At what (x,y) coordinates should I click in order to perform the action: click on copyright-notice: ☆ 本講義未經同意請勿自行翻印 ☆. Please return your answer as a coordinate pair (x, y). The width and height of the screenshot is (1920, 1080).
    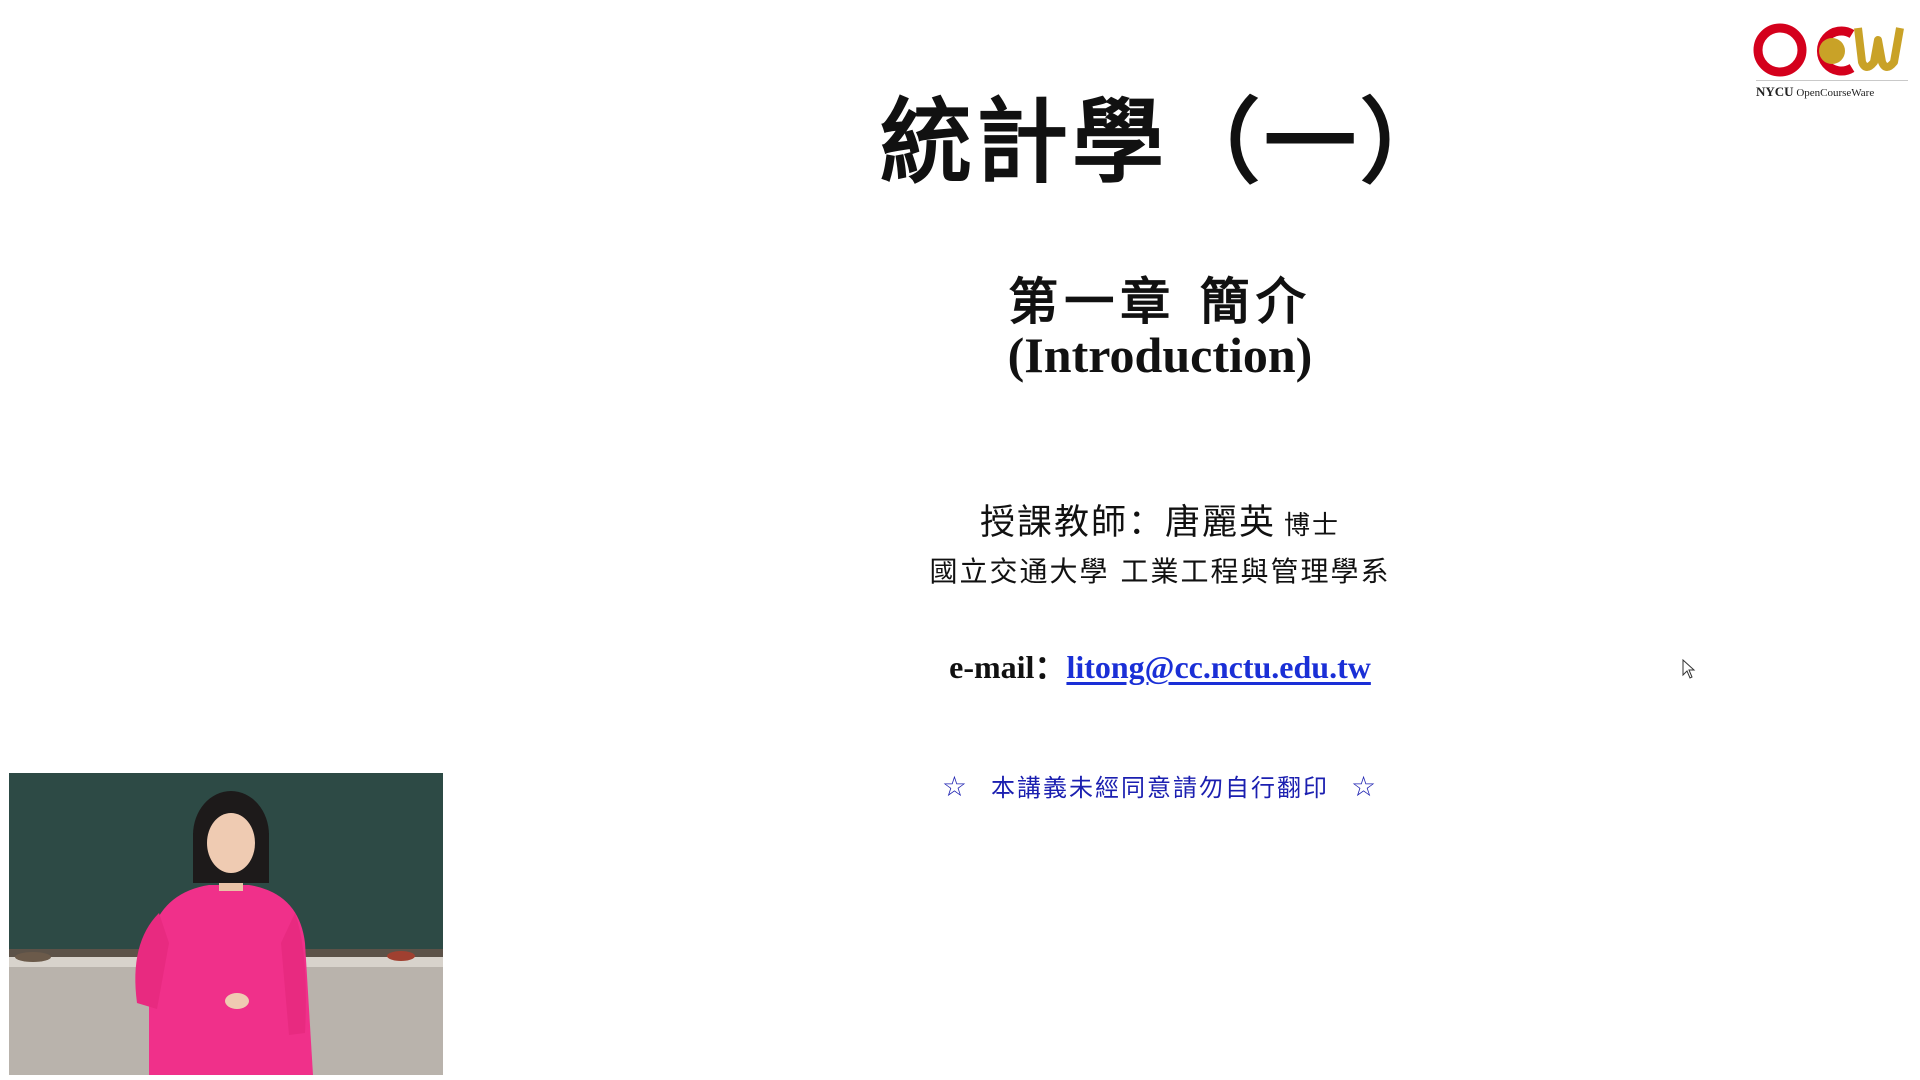
    Looking at the image, I should click on (1160, 785).